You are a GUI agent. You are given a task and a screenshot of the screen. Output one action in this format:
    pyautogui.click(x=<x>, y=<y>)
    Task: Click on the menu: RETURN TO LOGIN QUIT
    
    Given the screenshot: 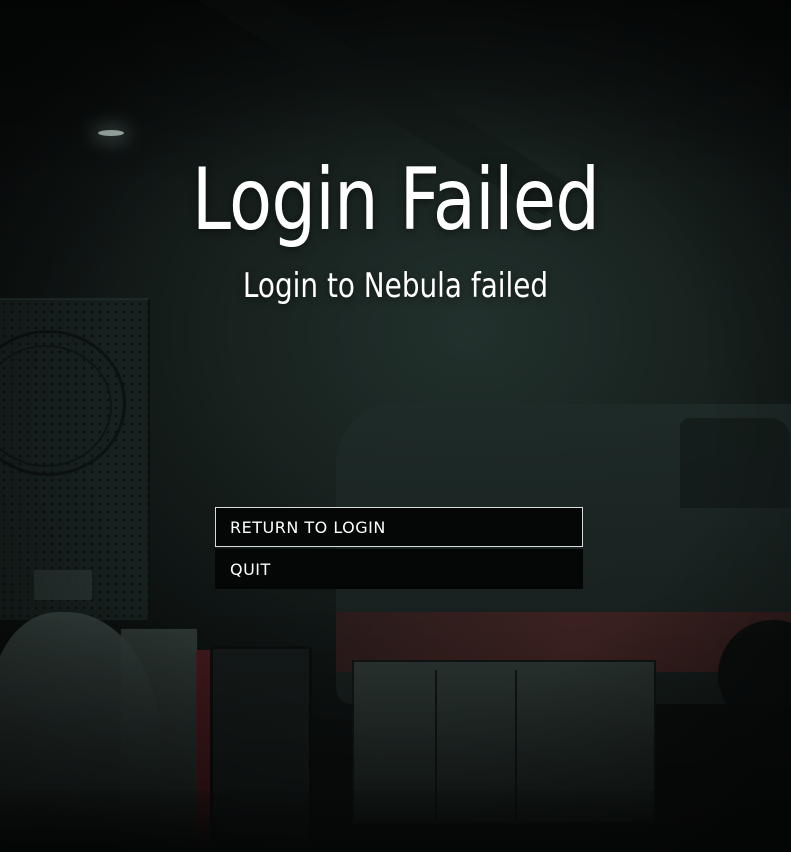 What is the action you would take?
    pyautogui.click(x=399, y=548)
    